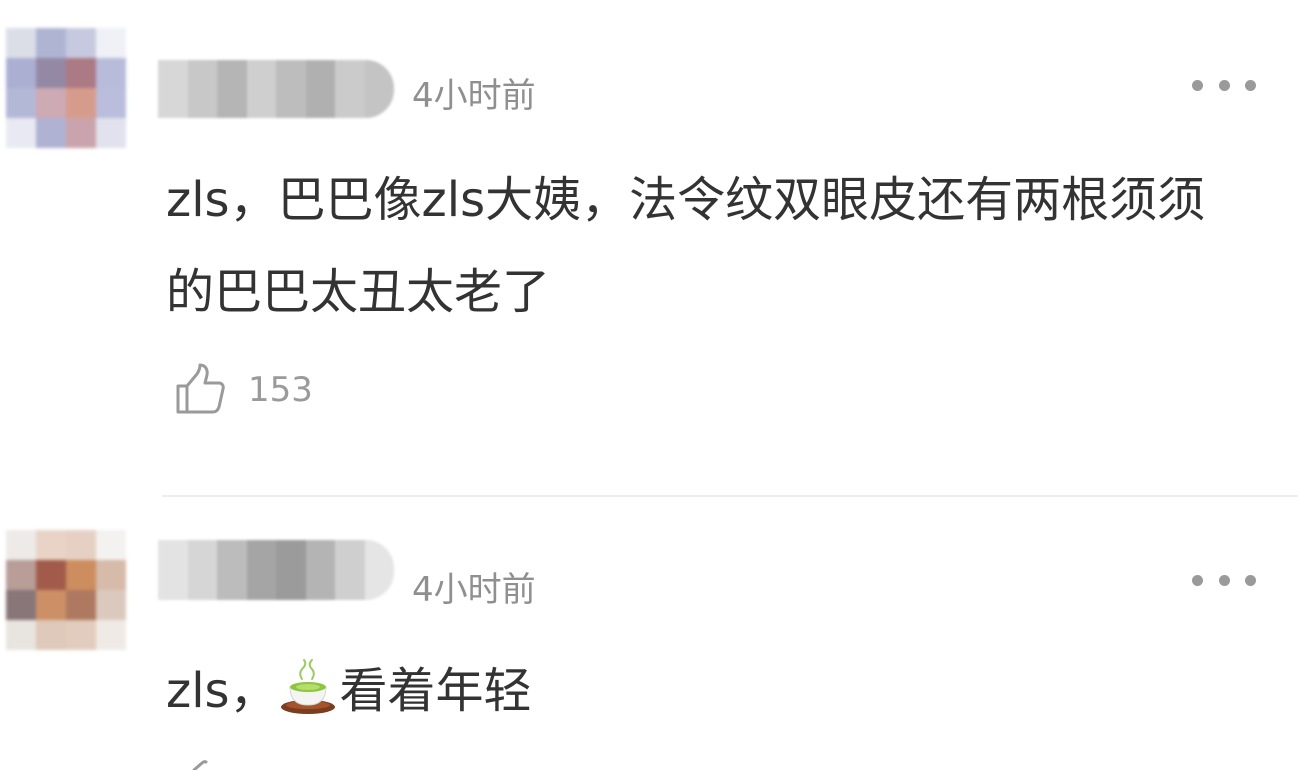 The height and width of the screenshot is (770, 1298). I want to click on comment-text: zls， 看着年轻, so click(706, 691).